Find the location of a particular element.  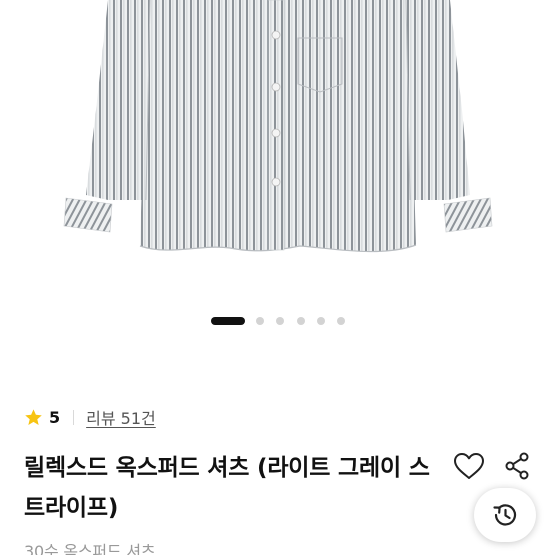

star-icon is located at coordinates (33, 417).